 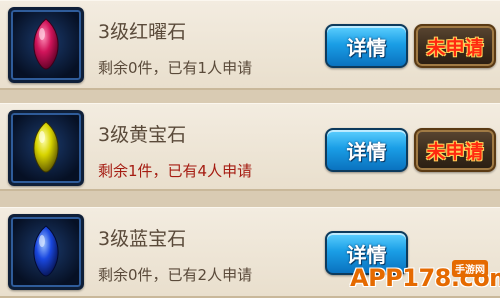 What do you see at coordinates (142, 239) in the screenshot?
I see `item-name: 3级蓝宝石` at bounding box center [142, 239].